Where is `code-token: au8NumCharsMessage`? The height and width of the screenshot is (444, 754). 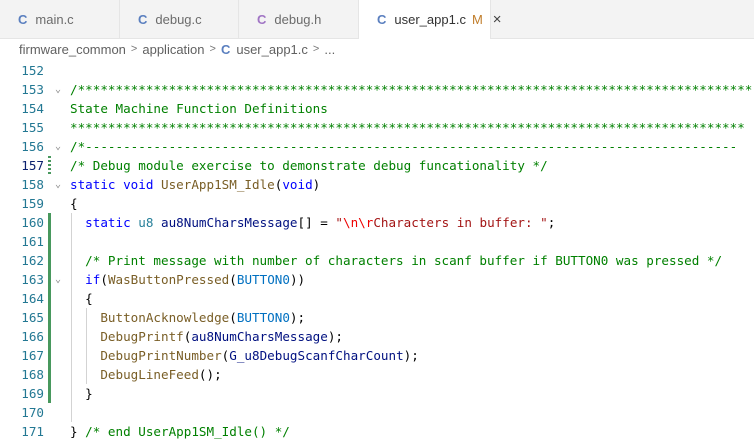 code-token: au8NumCharsMessage is located at coordinates (229, 222).